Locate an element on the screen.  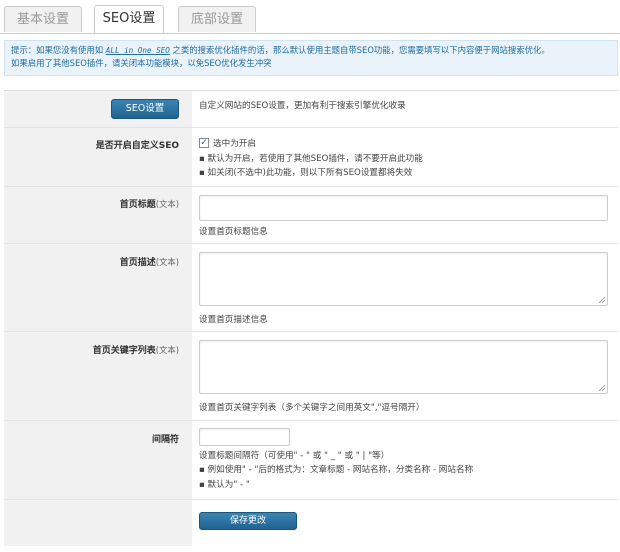
separator-label: 间隔符 is located at coordinates (165, 440).